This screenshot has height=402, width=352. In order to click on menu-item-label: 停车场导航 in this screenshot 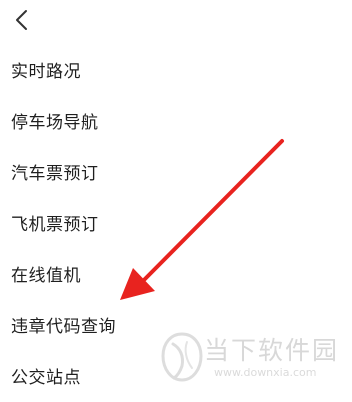, I will do `click(55, 123)`.